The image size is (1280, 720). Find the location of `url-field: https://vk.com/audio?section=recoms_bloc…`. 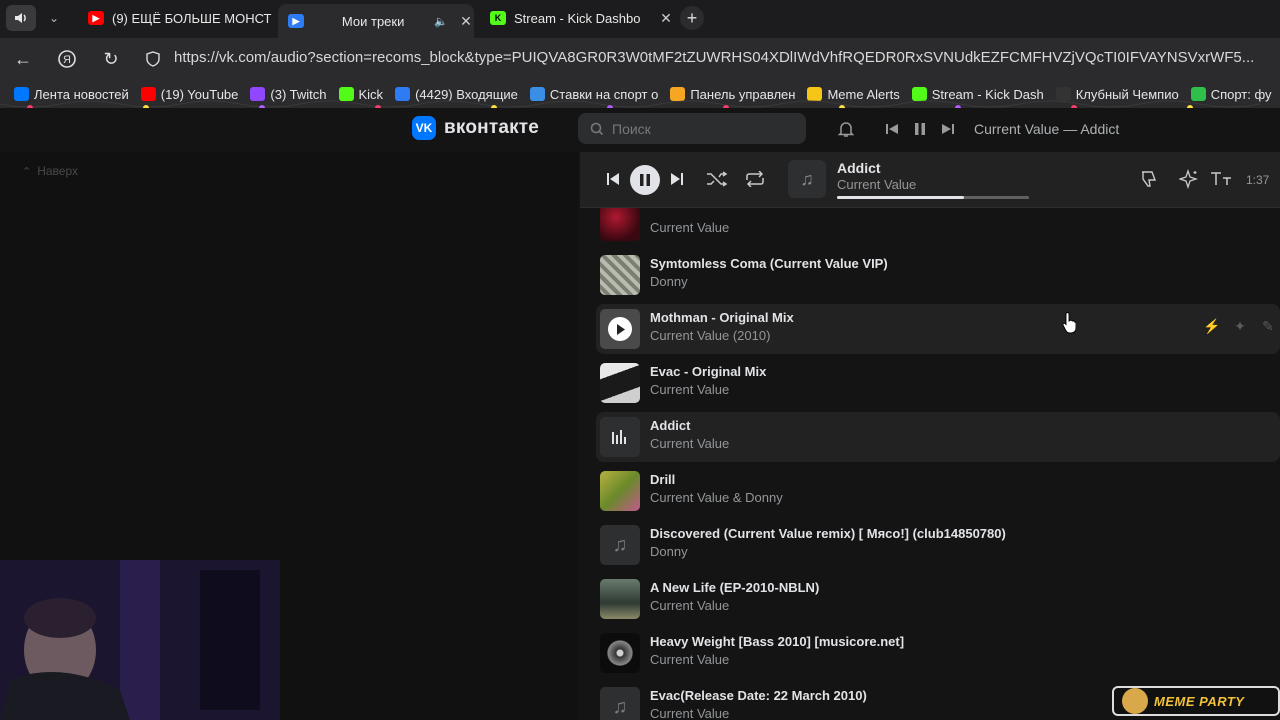

url-field: https://vk.com/audio?section=recoms_bloc… is located at coordinates (714, 57).